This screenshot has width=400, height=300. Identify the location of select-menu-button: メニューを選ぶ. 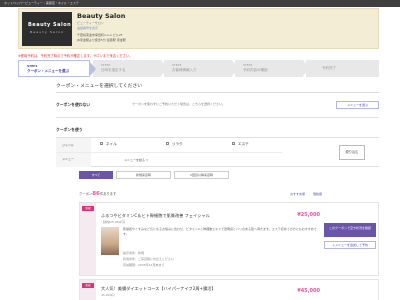
(357, 105).